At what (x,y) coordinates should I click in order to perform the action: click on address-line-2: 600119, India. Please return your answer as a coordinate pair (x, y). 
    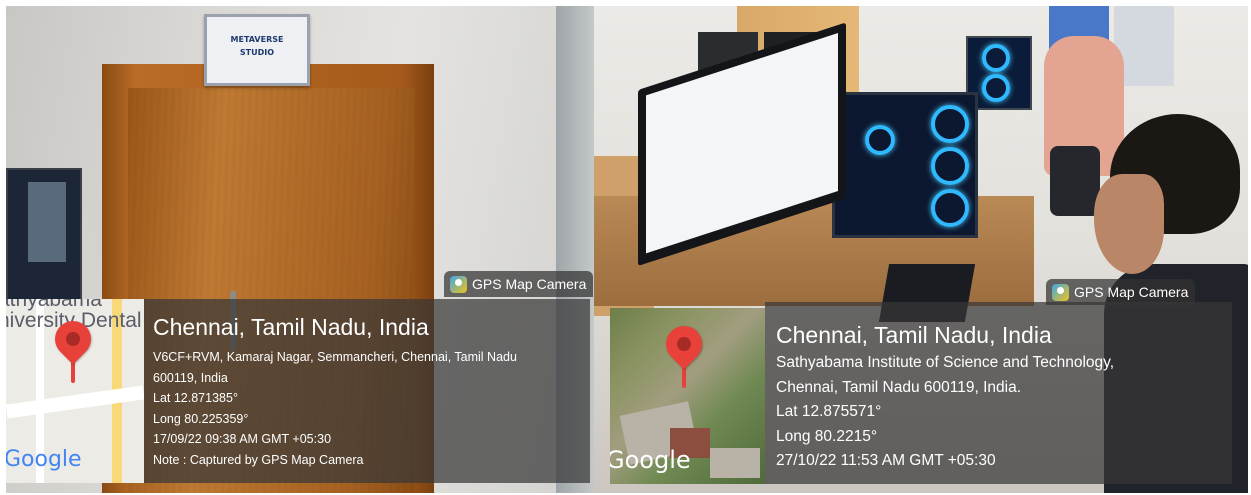
    Looking at the image, I should click on (190, 377).